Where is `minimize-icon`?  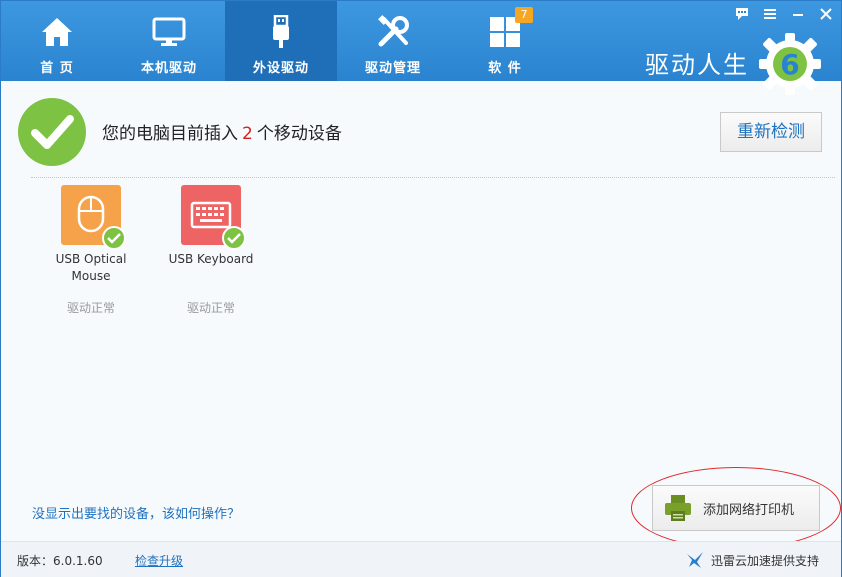
minimize-icon is located at coordinates (798, 14).